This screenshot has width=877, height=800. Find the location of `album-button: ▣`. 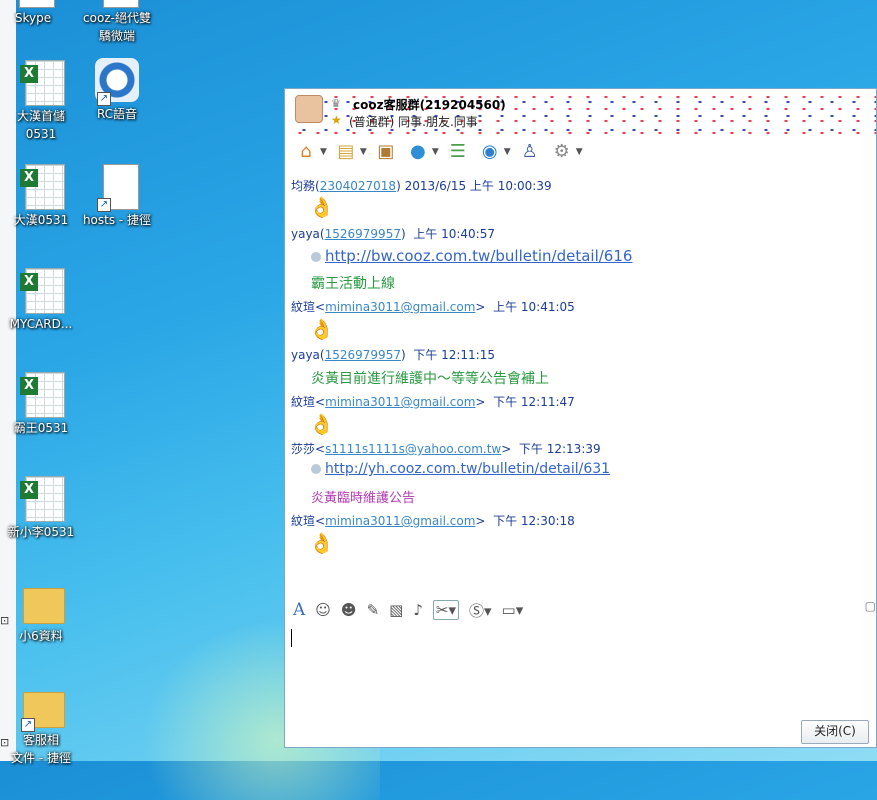

album-button: ▣ is located at coordinates (386, 152).